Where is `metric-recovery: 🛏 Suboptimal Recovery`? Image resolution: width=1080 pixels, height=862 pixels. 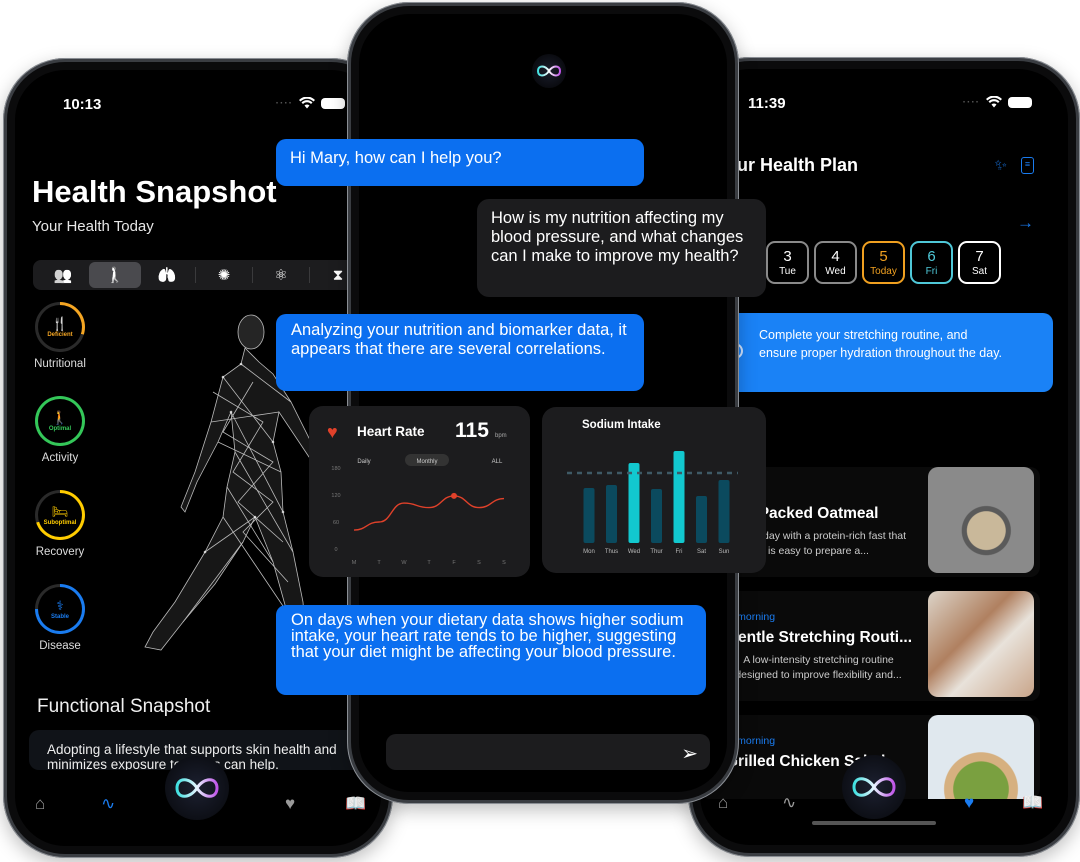 metric-recovery: 🛏 Suboptimal Recovery is located at coordinates (60, 524).